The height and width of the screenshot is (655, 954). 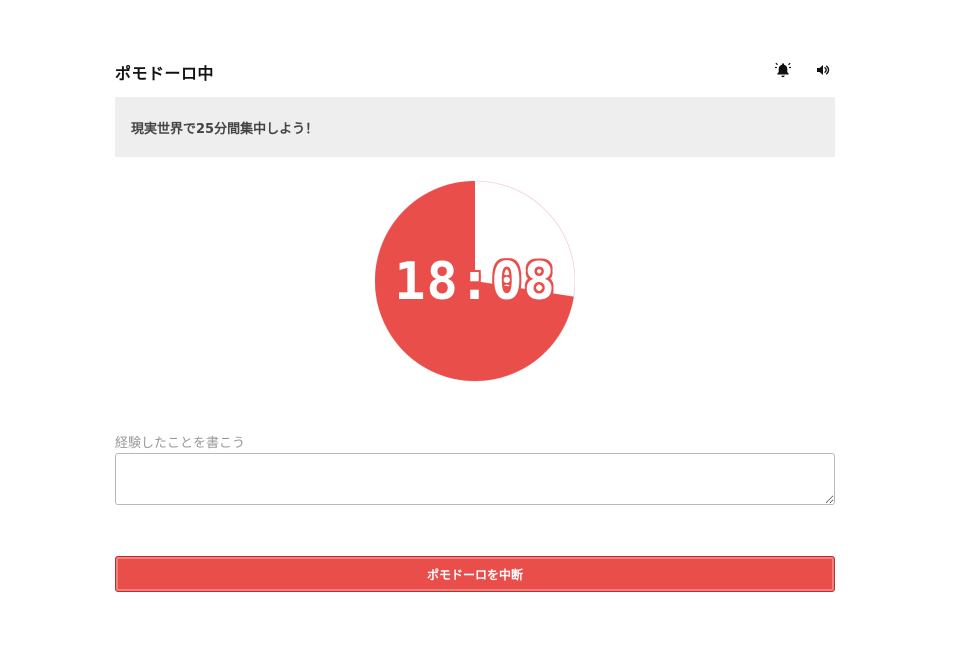 What do you see at coordinates (823, 70) in the screenshot?
I see `speaker-icon` at bounding box center [823, 70].